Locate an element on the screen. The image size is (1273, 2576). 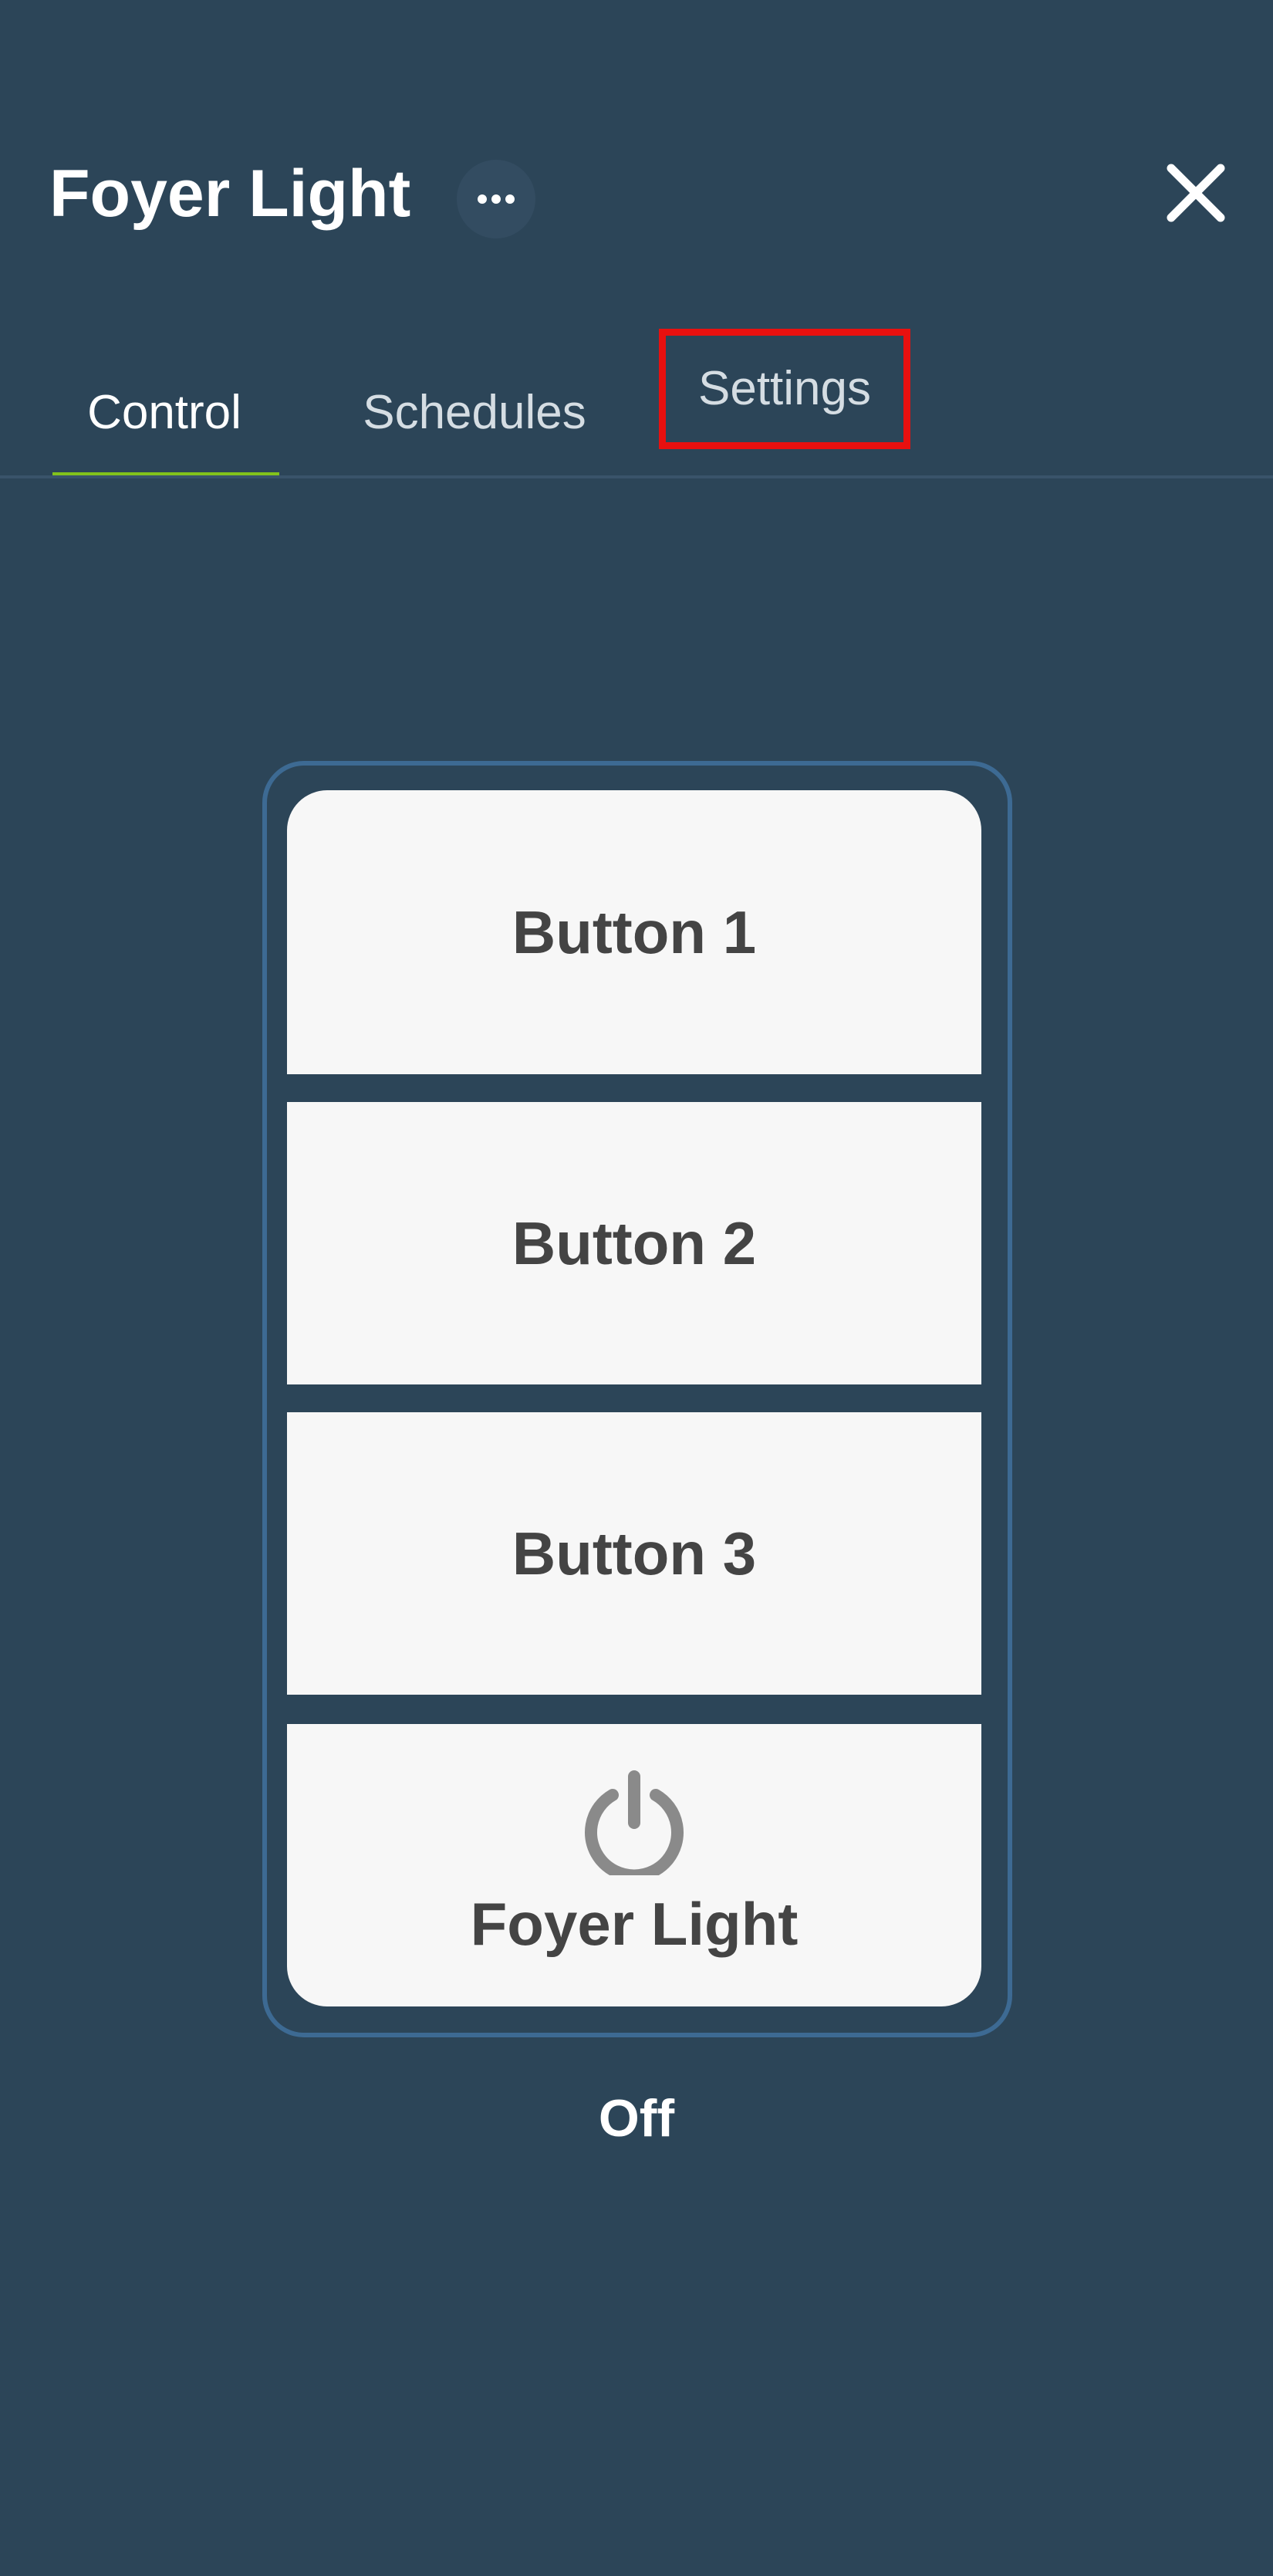
power-button: Foyer Light is located at coordinates (634, 1865).